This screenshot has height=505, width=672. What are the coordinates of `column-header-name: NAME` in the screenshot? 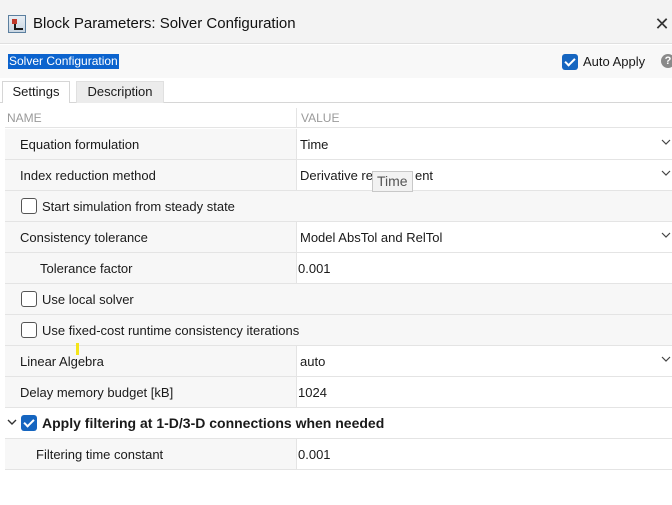 It's located at (24, 118).